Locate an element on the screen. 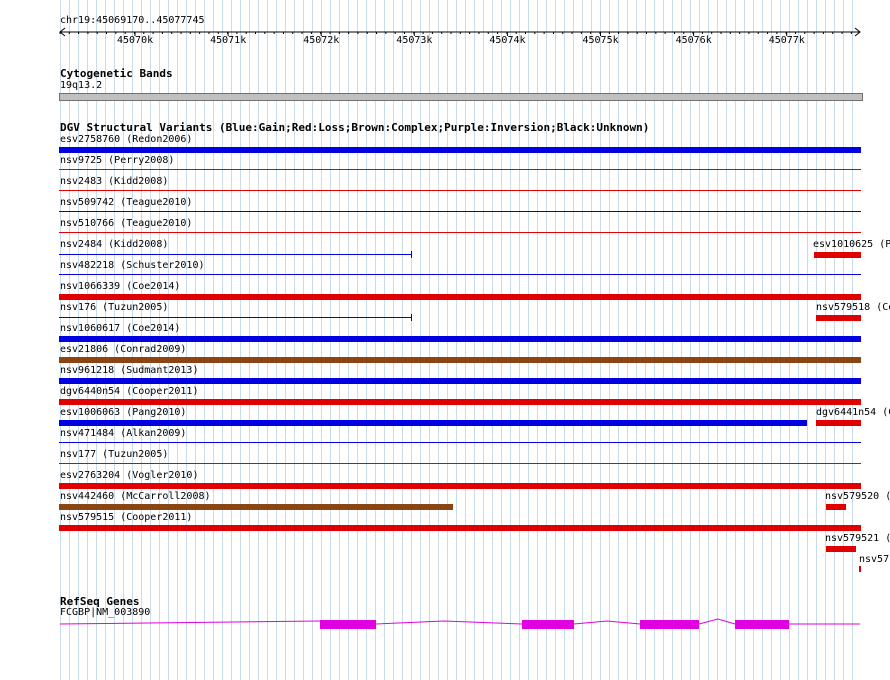 The width and height of the screenshot is (890, 680). variant-label: nsv1060617 (Coe2014) is located at coordinates (120, 328).